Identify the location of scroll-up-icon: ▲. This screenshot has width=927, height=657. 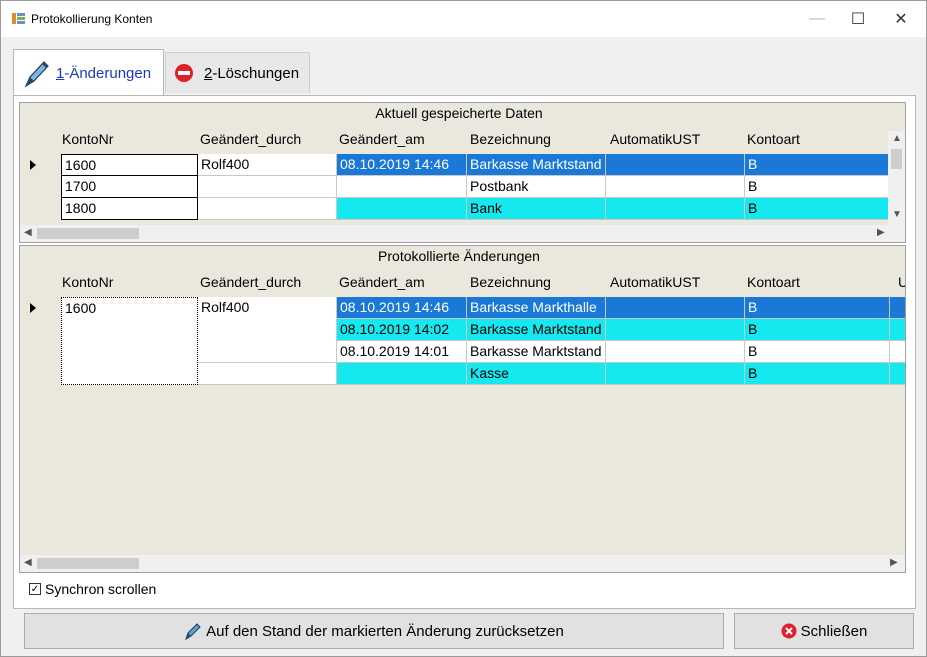
(897, 138).